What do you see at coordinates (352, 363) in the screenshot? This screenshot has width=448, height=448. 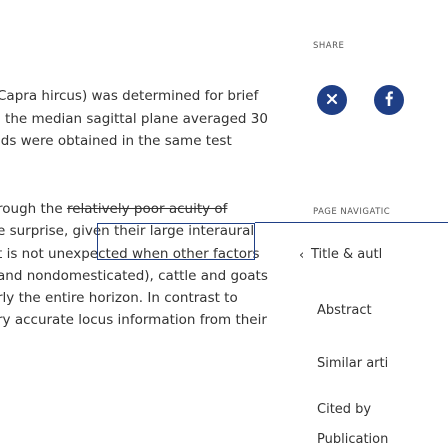 I see `nav-item-similar-articles: Similar arti` at bounding box center [352, 363].